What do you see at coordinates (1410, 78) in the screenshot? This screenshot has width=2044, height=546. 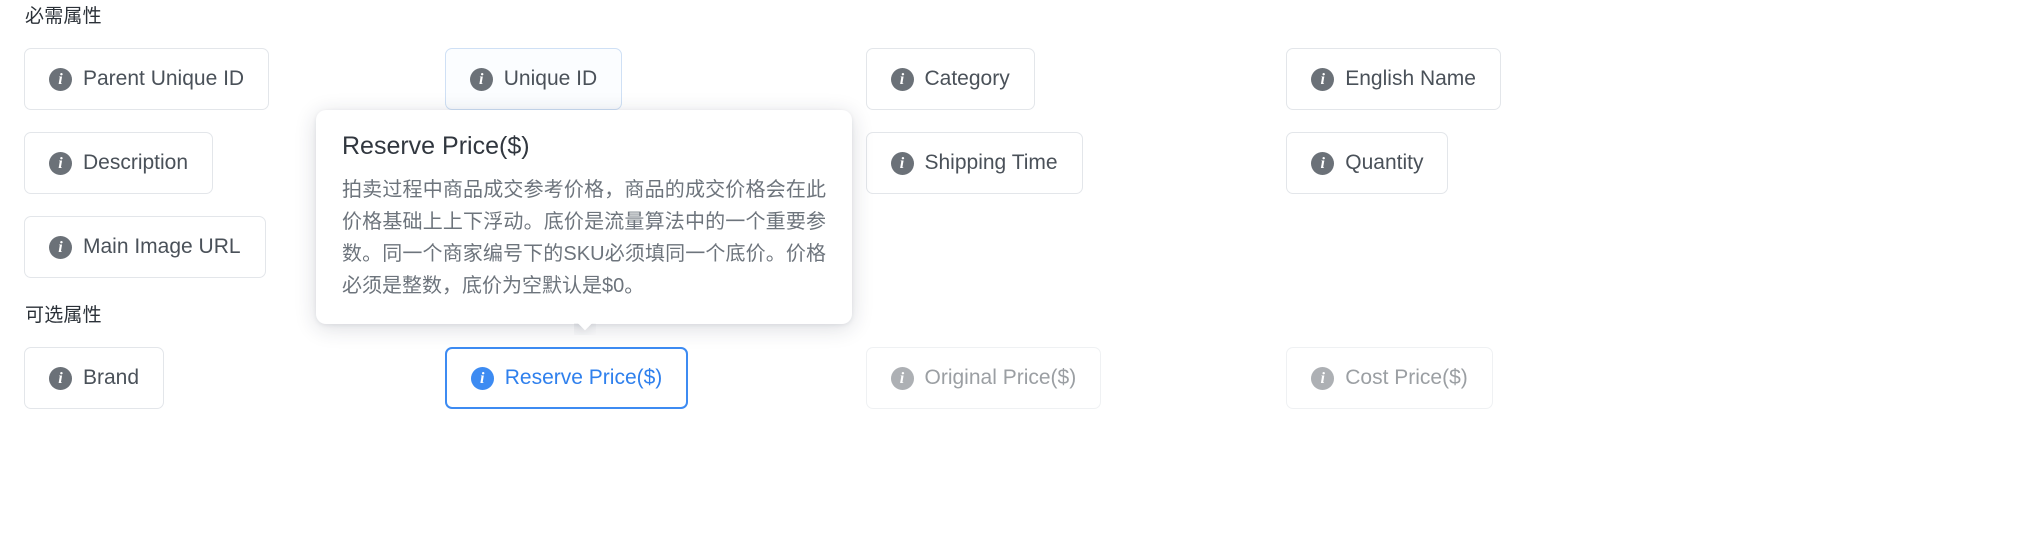 I see `attribute-chip-label: English Name` at bounding box center [1410, 78].